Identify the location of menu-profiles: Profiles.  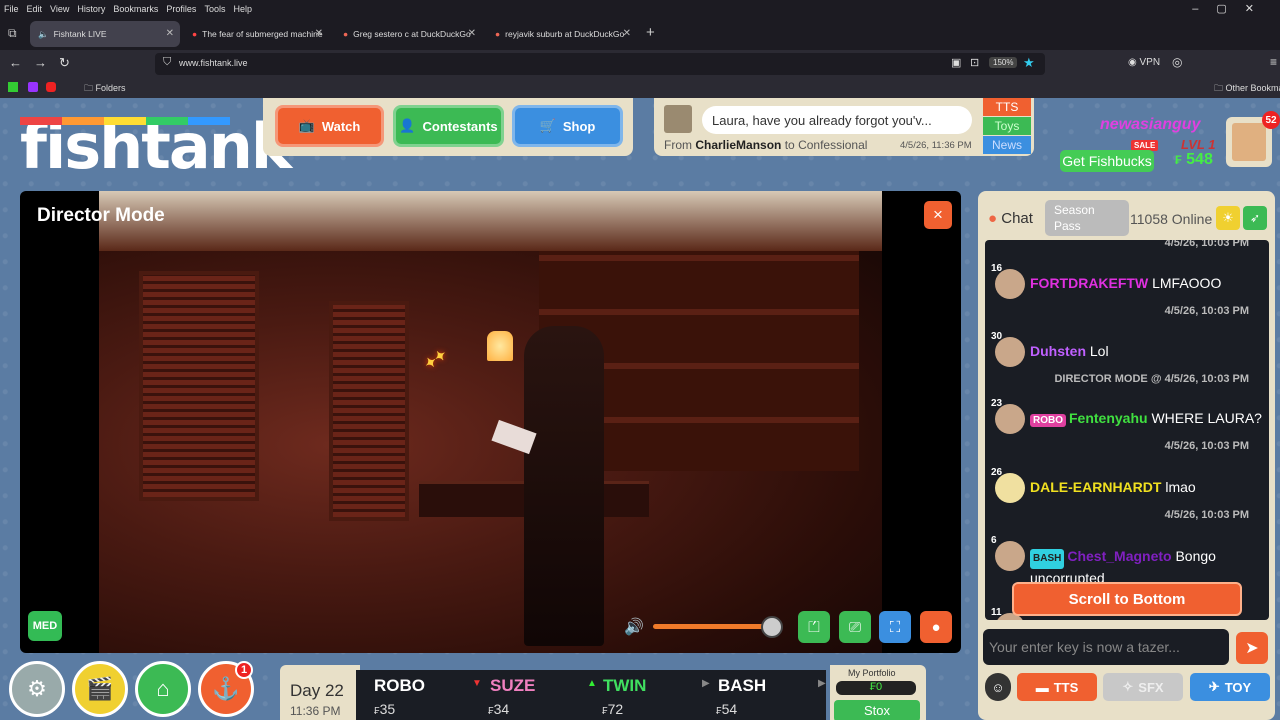
(181, 9).